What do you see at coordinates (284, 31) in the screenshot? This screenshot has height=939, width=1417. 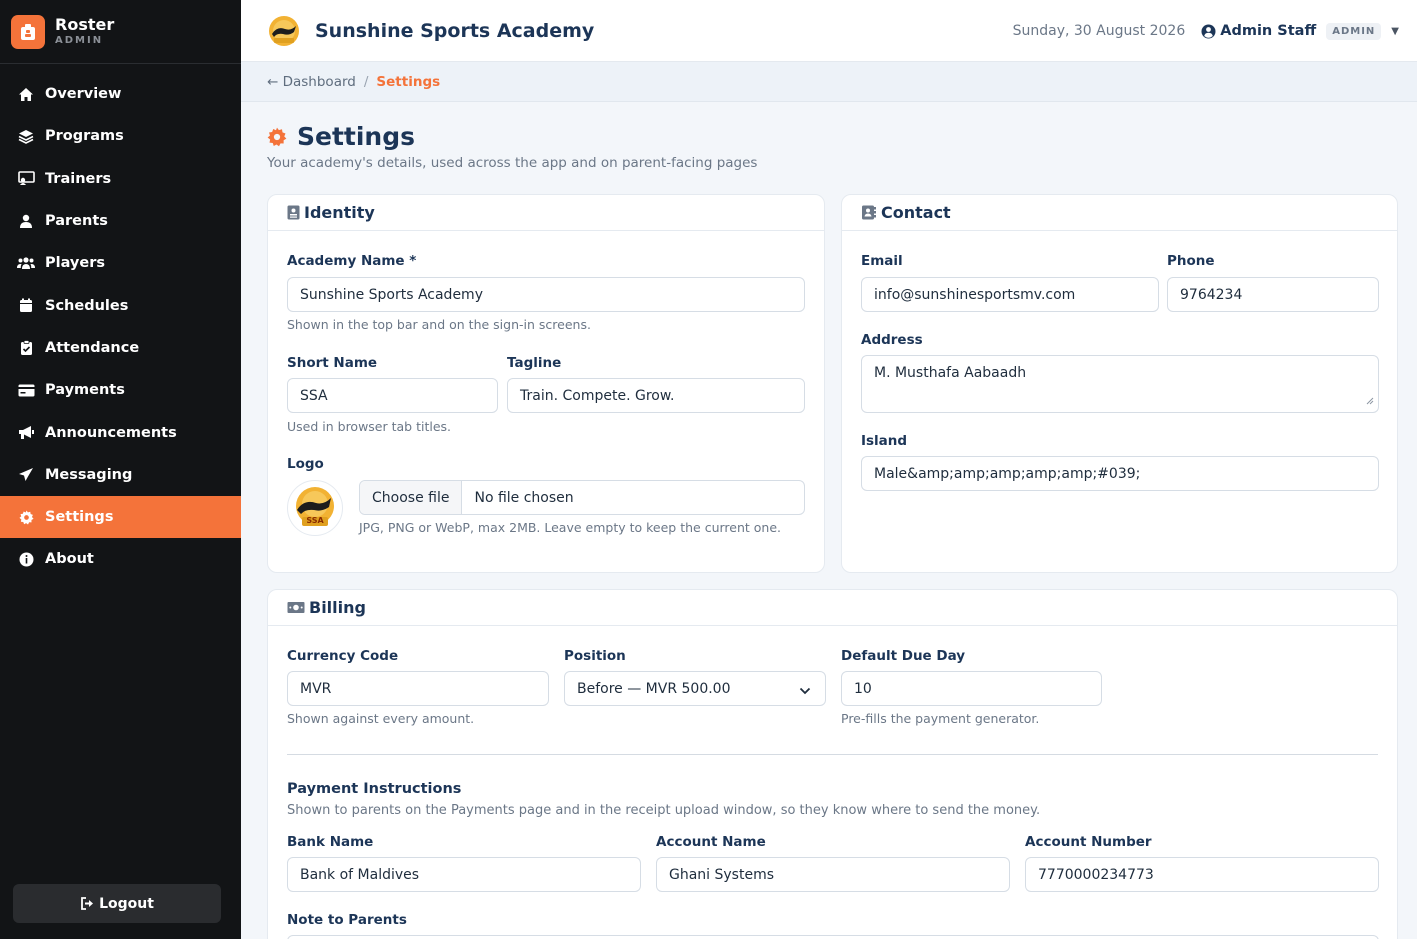 I see `academy-logo-icon` at bounding box center [284, 31].